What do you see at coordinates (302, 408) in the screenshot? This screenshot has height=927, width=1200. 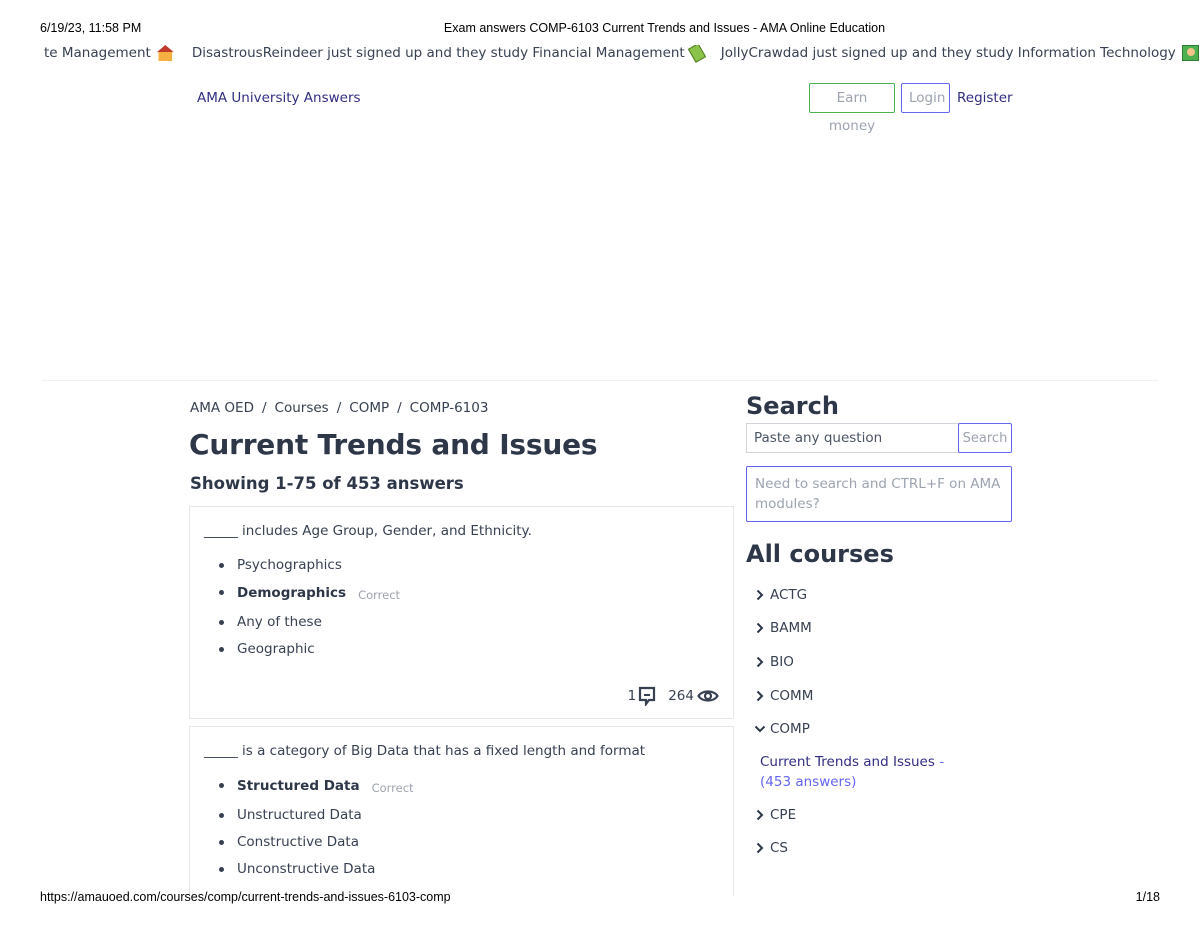 I see `breadcrumb-courses: Courses` at bounding box center [302, 408].